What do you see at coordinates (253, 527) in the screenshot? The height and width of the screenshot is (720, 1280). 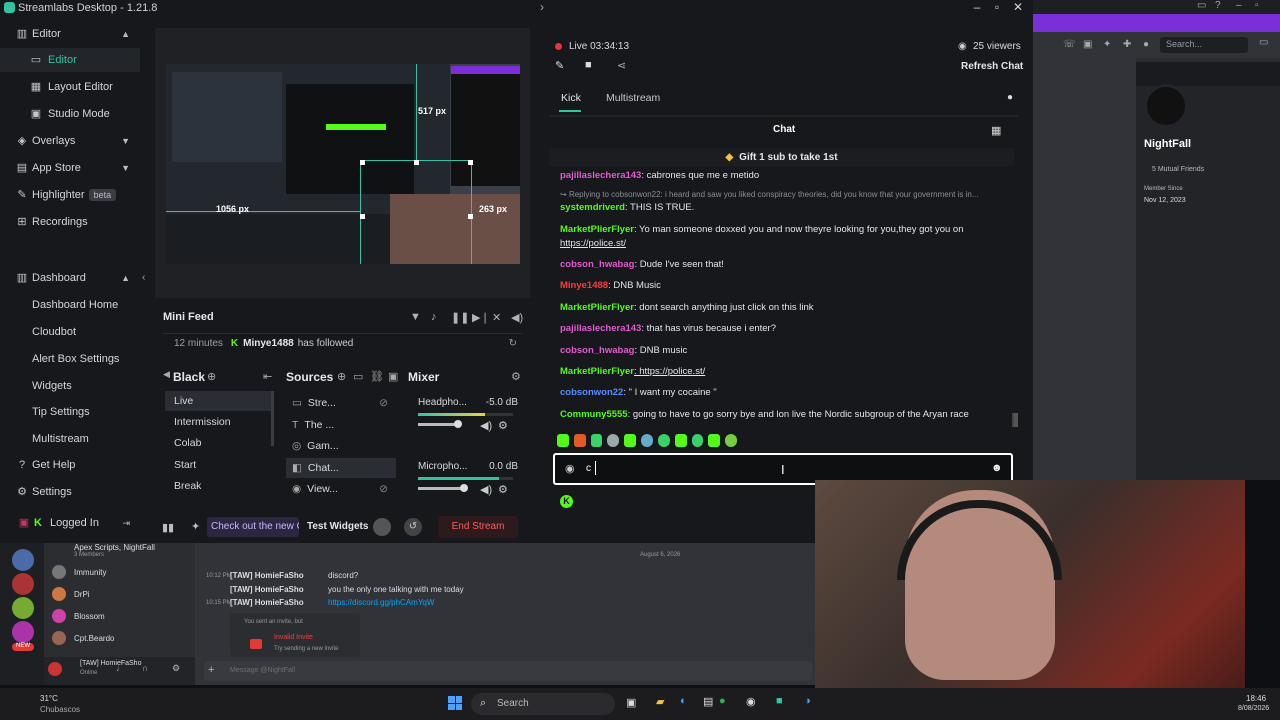 I see `promo-banner: Check out the new C` at bounding box center [253, 527].